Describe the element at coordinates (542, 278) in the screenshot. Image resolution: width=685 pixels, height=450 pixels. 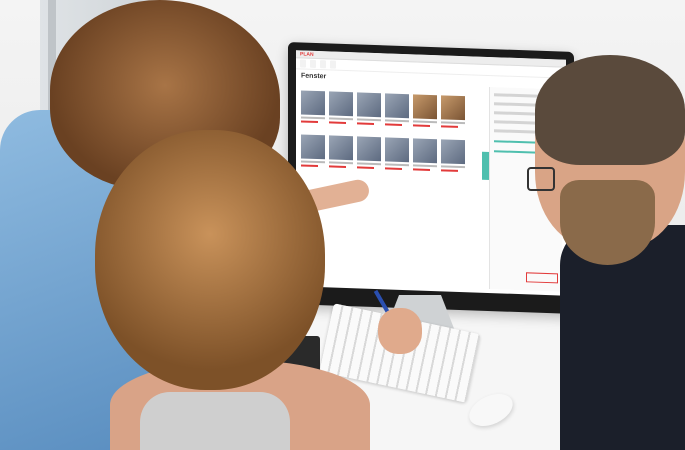
I see `submit-button` at that location.